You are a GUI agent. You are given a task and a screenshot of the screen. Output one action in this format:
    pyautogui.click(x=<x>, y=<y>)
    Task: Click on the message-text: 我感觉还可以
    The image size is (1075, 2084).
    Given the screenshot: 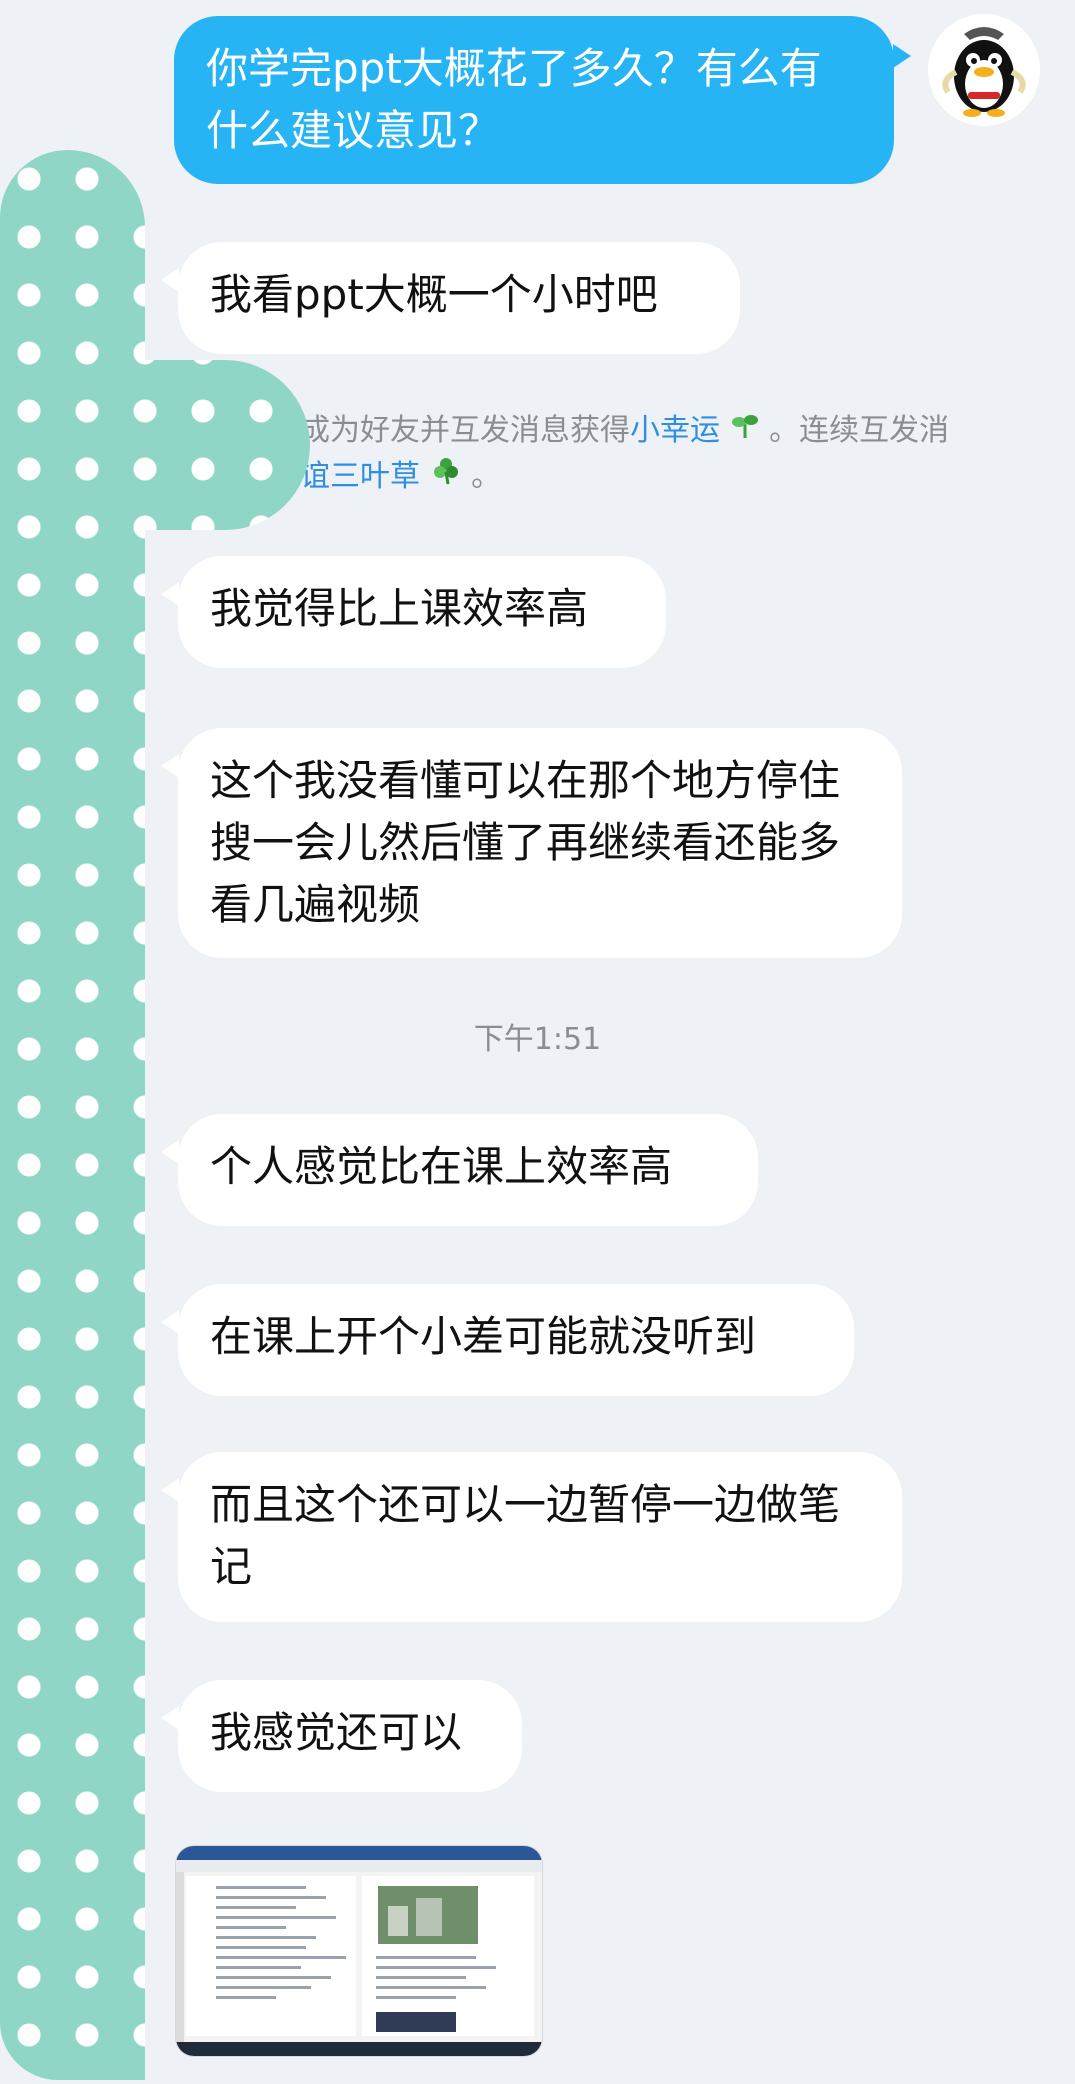 What is the action you would take?
    pyautogui.click(x=336, y=1732)
    